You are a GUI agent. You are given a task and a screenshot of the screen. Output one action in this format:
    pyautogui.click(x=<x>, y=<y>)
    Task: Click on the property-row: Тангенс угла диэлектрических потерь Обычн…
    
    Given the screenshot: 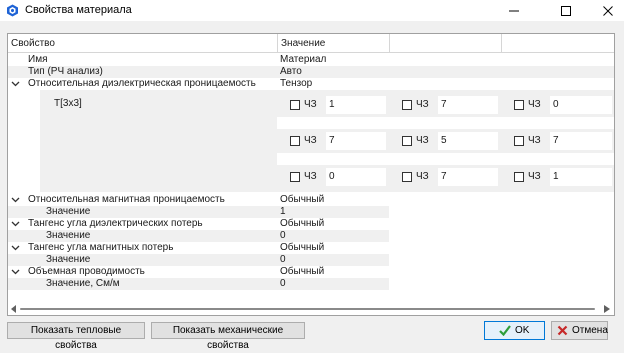 What is the action you would take?
    pyautogui.click(x=311, y=224)
    